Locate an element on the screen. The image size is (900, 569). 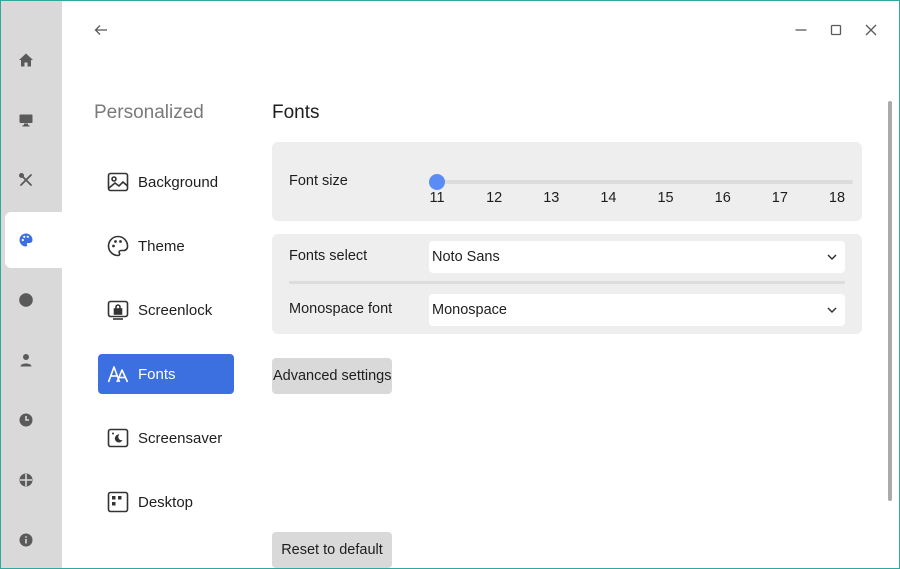
minimize-button is located at coordinates (801, 30).